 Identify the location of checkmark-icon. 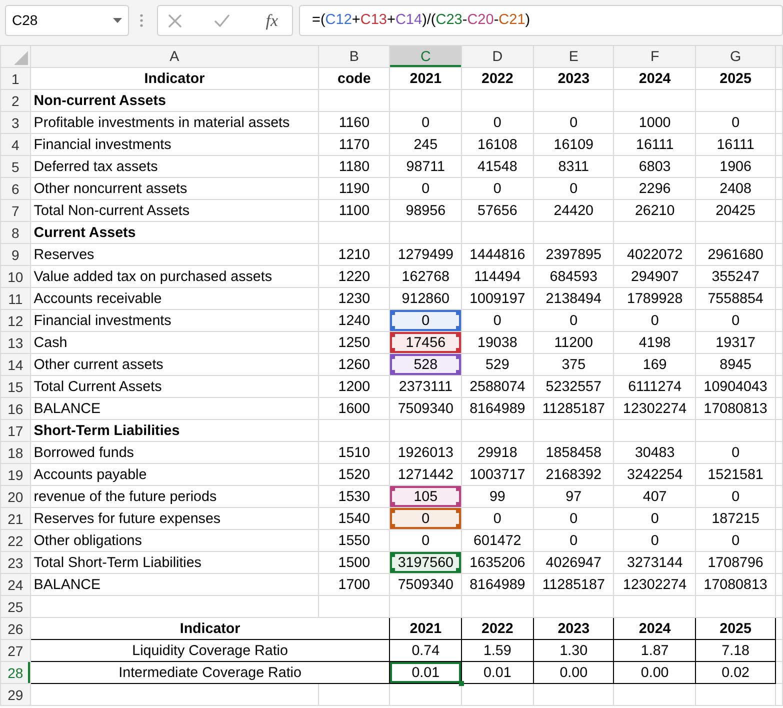
(222, 20).